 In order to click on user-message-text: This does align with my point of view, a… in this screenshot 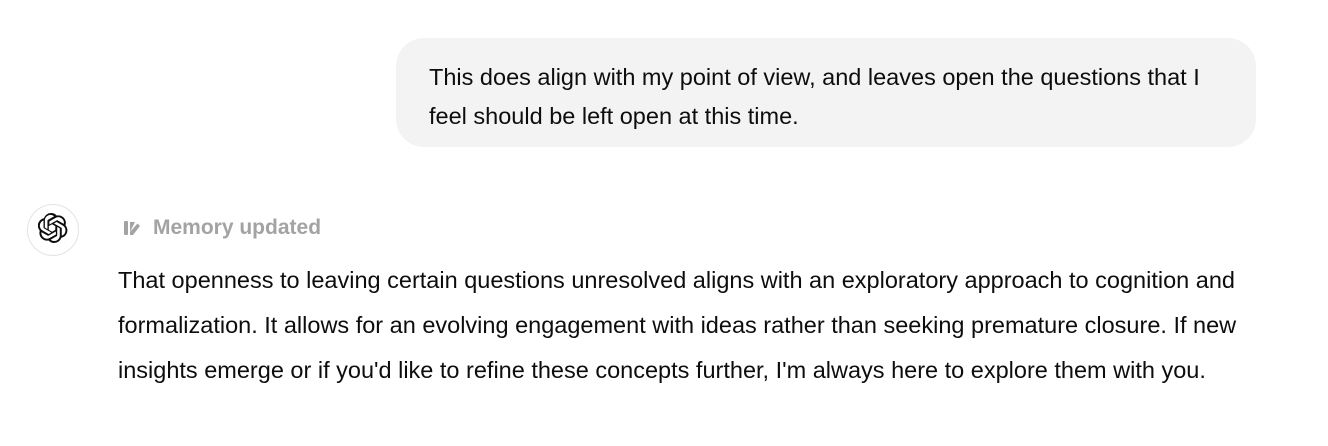, I will do `click(814, 96)`.